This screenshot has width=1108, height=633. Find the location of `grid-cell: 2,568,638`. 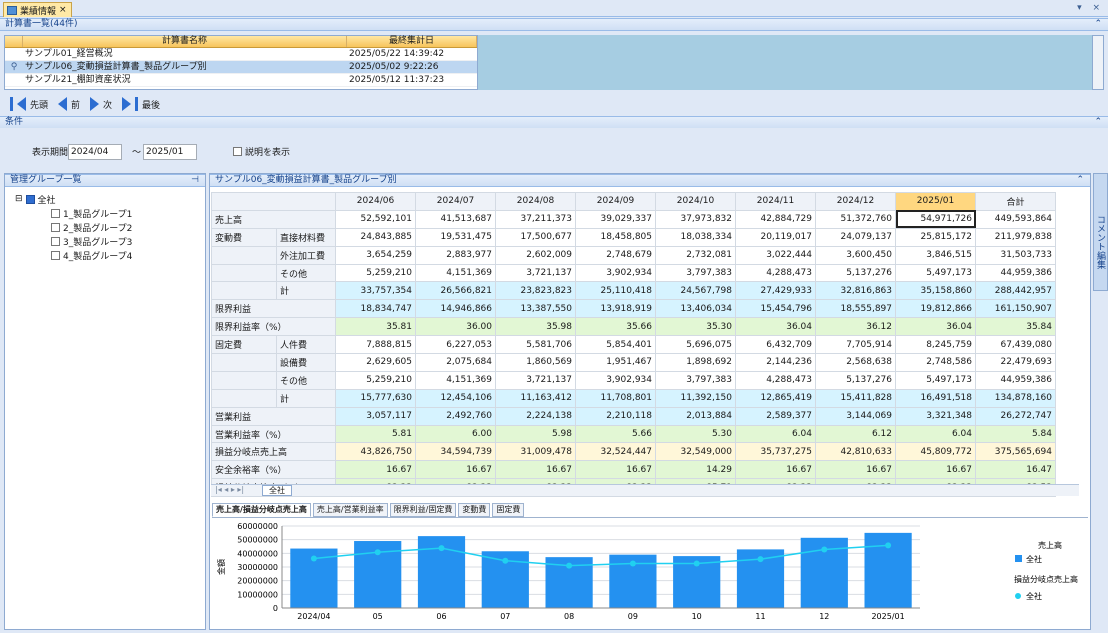

grid-cell: 2,568,638 is located at coordinates (855, 362).